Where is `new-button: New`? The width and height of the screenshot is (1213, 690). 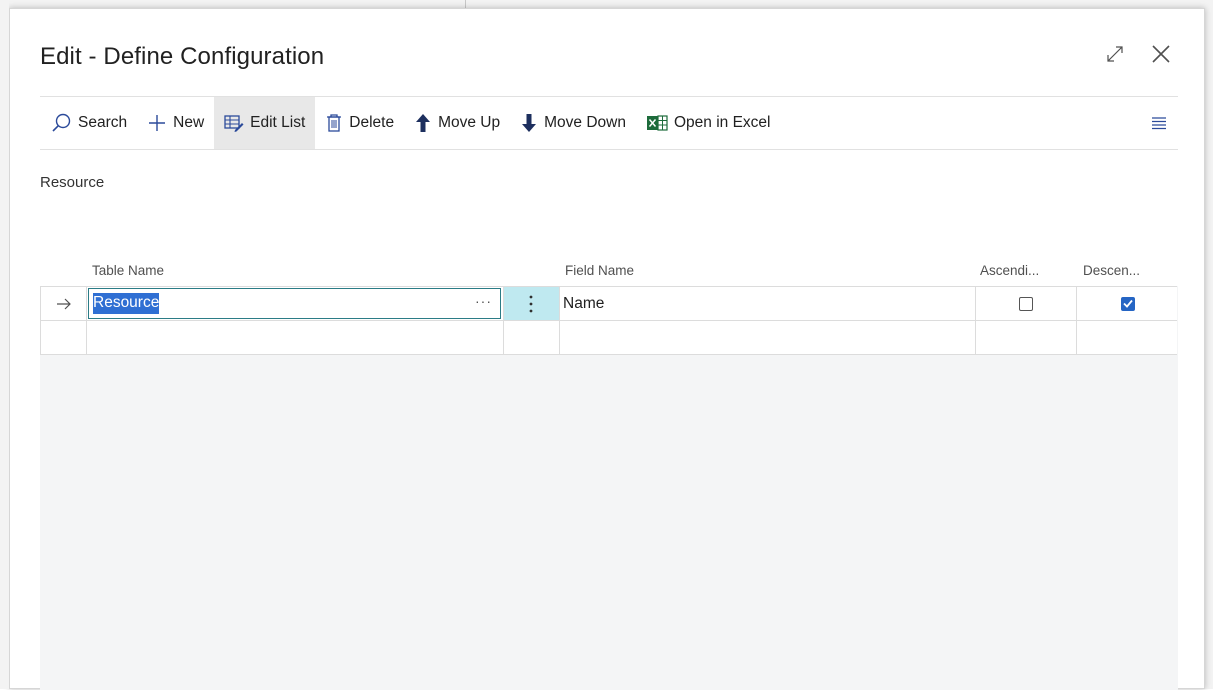
new-button: New is located at coordinates (175, 123).